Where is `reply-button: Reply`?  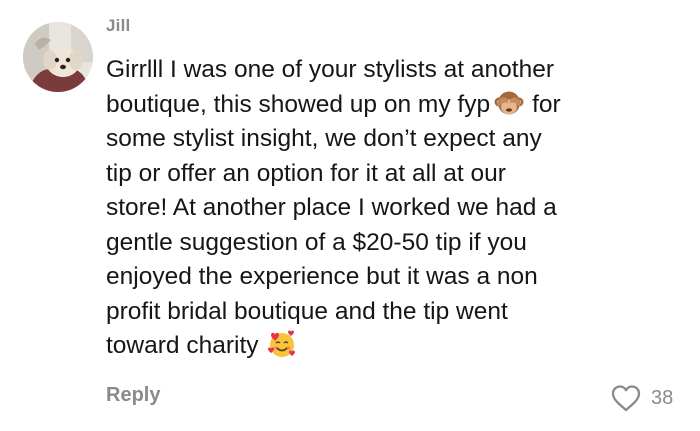 reply-button: Reply is located at coordinates (133, 395).